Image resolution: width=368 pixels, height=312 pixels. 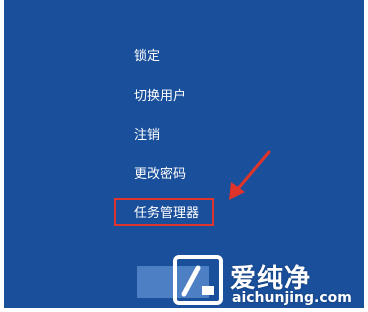 I want to click on menu-item-sign-out: 注销, so click(x=147, y=136).